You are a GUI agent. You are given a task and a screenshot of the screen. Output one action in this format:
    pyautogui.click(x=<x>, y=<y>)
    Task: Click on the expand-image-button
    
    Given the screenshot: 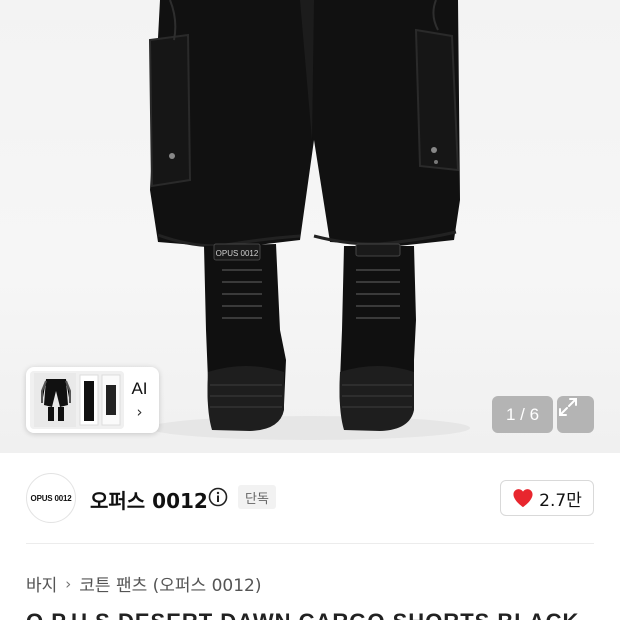 What is the action you would take?
    pyautogui.click(x=575, y=414)
    